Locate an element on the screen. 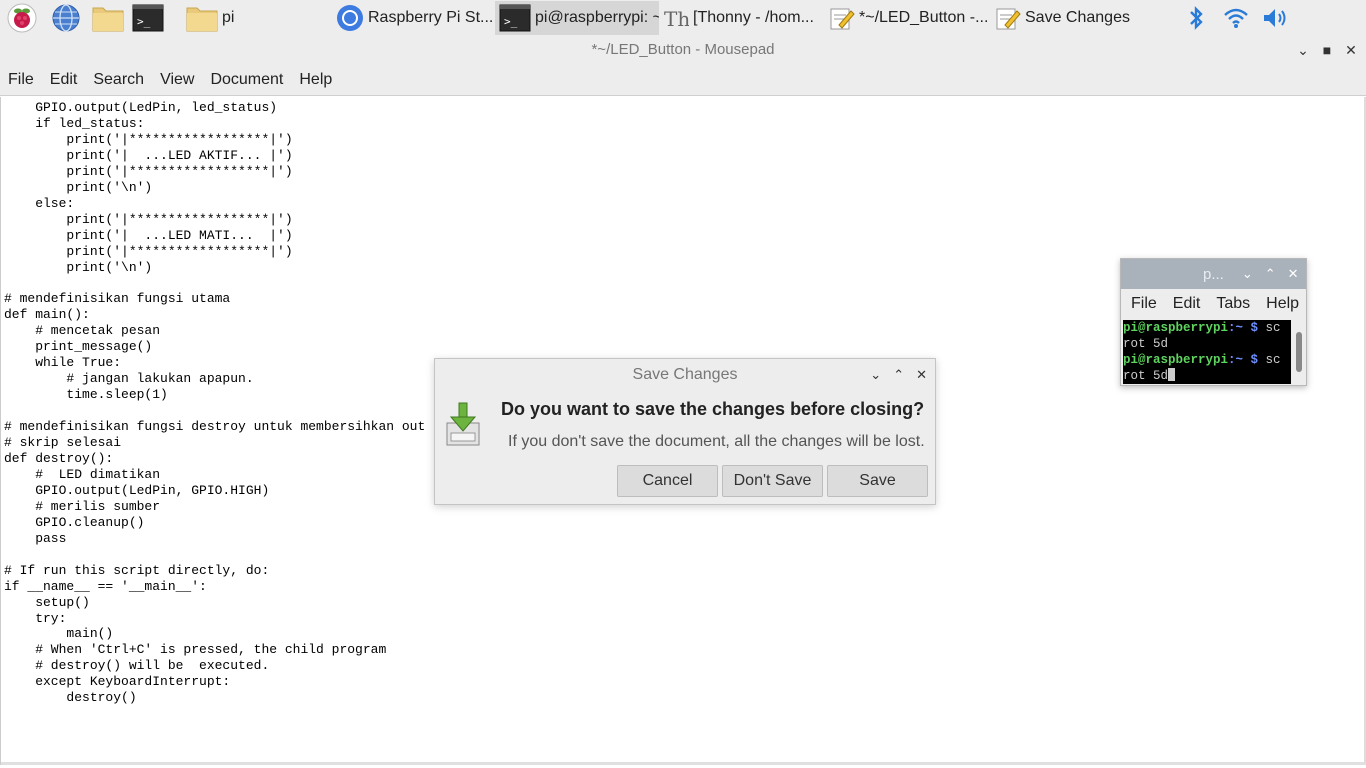 Image resolution: width=1366 pixels, height=768 pixels. menu-edit: Edit is located at coordinates (64, 80).